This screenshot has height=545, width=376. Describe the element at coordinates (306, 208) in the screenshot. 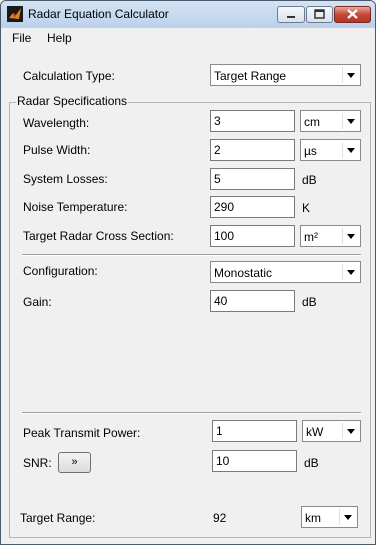

I see `noise-temp-unit: K` at that location.